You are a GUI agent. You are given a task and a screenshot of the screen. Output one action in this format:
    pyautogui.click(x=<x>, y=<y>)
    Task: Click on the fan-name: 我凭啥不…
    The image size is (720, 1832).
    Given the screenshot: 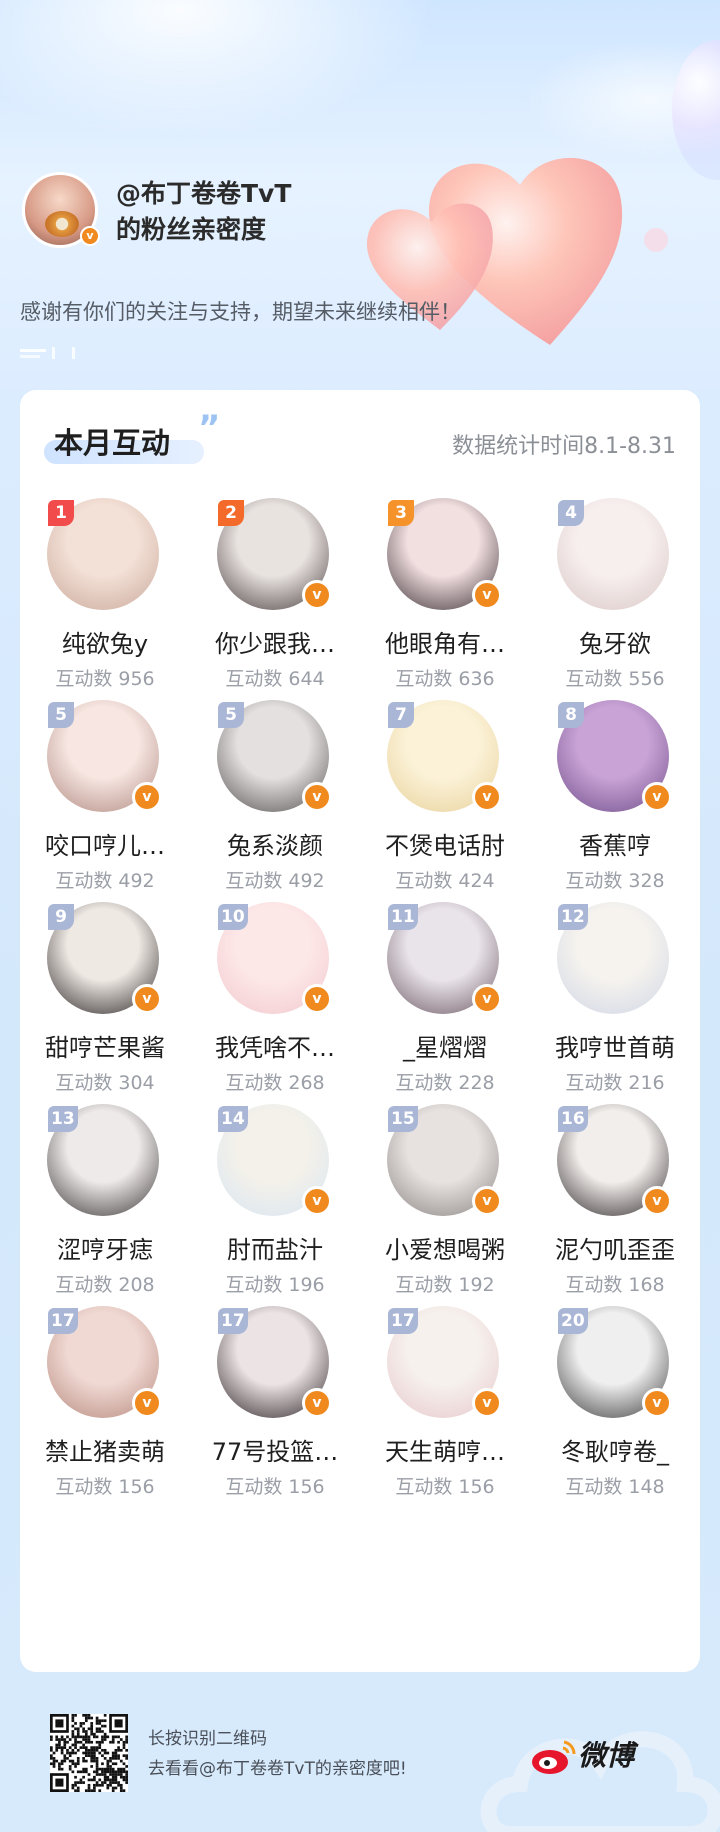 What is the action you would take?
    pyautogui.click(x=275, y=1045)
    